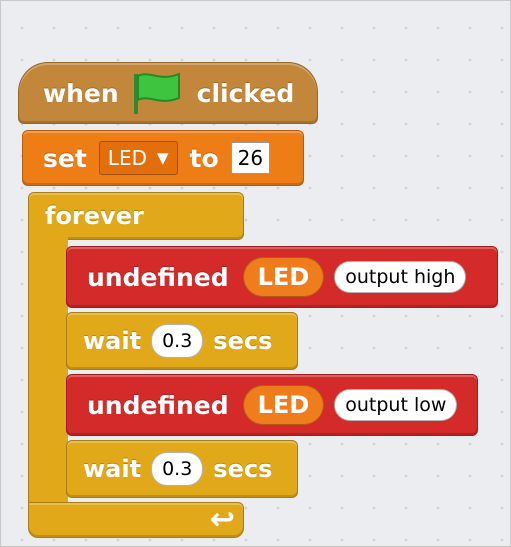  I want to click on when-flag-clicked-block: when clicked, so click(168, 93).